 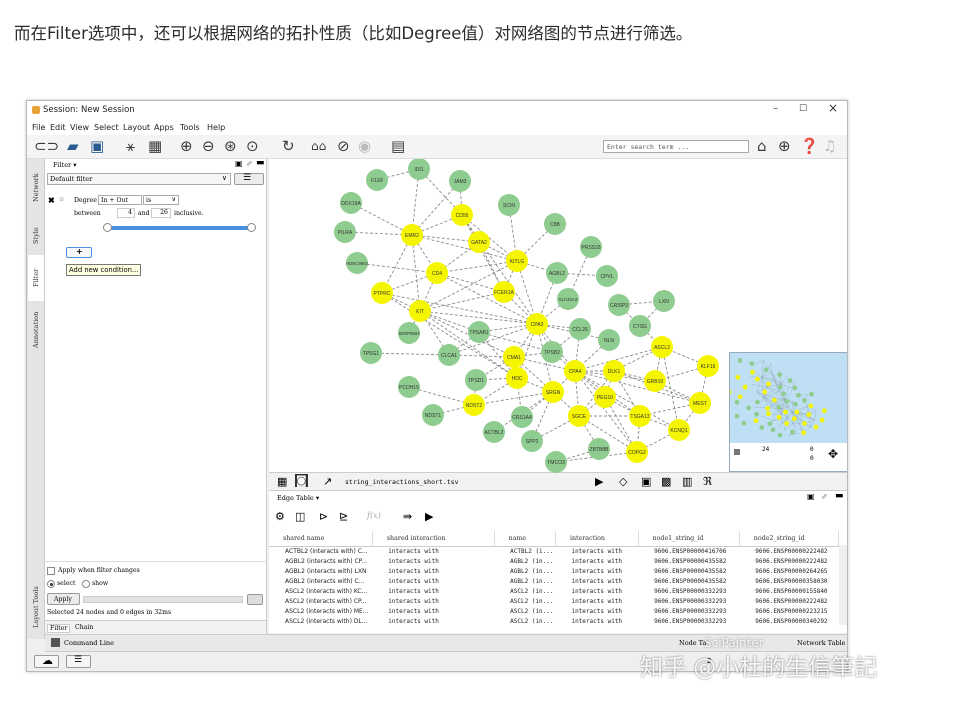 I want to click on open-folder-icon: ▰, so click(x=73, y=146).